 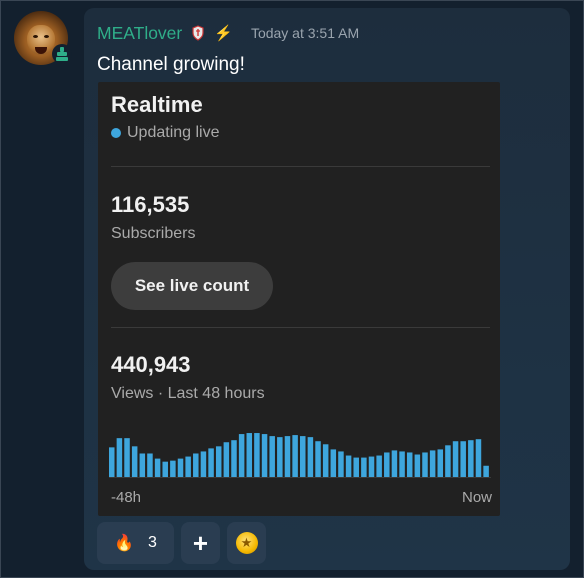 What do you see at coordinates (192, 286) in the screenshot?
I see `see-live-count-button: See live count` at bounding box center [192, 286].